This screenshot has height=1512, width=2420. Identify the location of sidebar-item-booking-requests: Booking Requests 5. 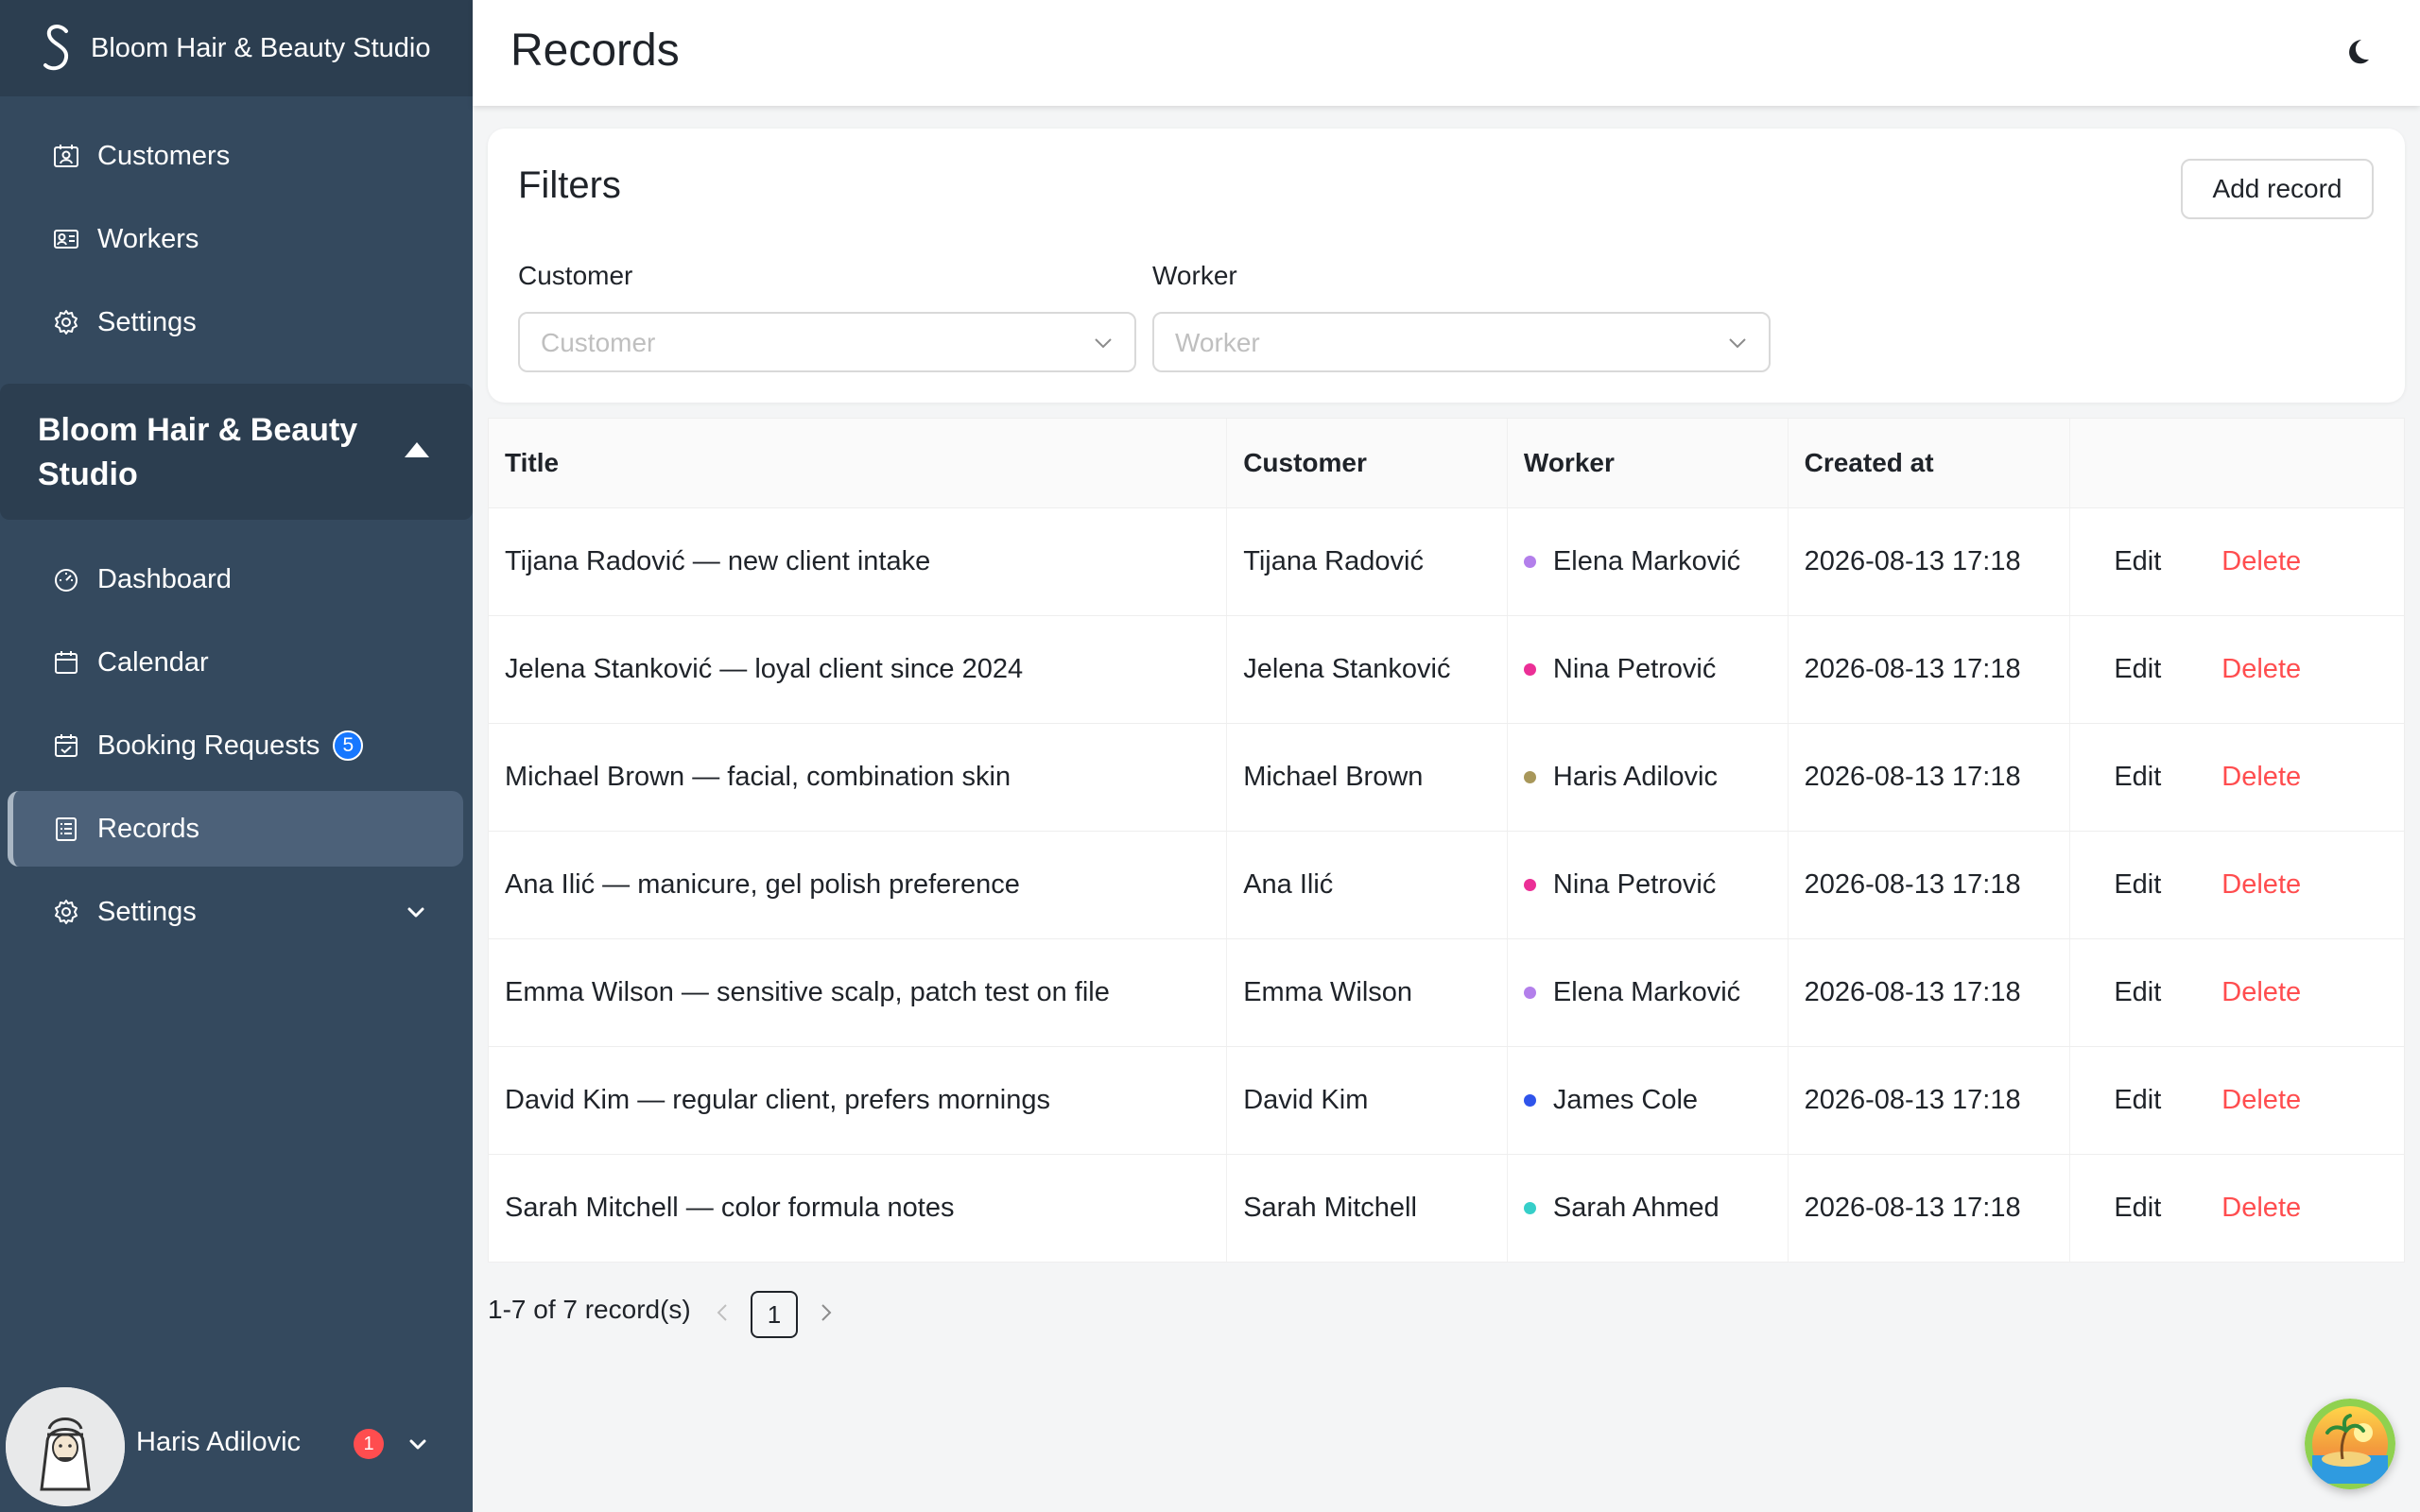
(235, 745).